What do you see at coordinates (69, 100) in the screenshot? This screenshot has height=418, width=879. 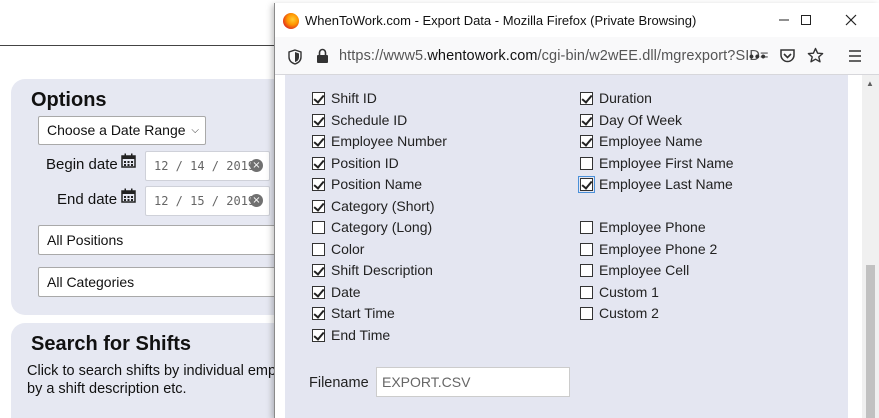 I see `options-title: Options` at bounding box center [69, 100].